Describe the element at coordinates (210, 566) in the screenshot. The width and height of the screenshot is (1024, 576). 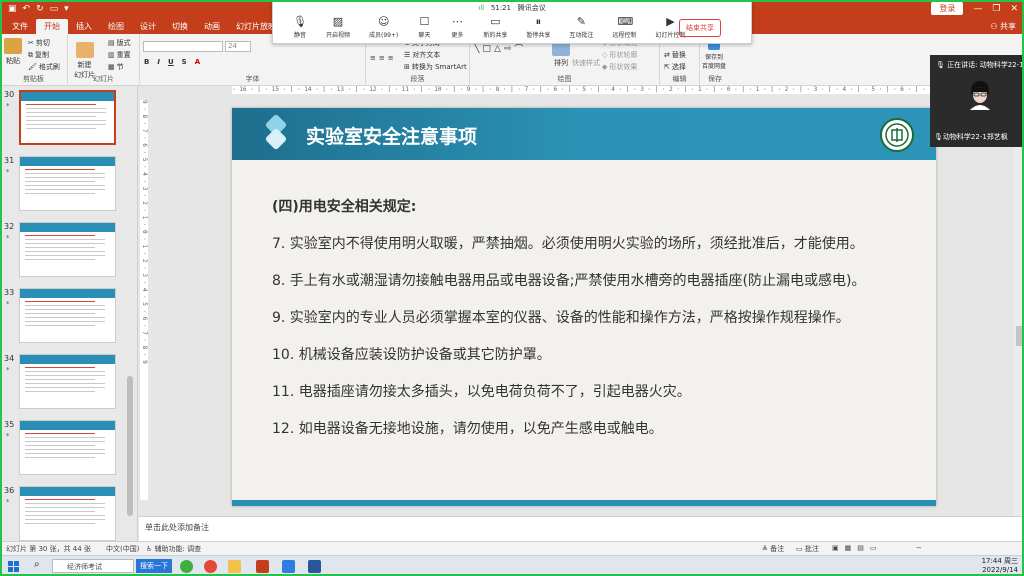
I see `chrome-icon` at that location.